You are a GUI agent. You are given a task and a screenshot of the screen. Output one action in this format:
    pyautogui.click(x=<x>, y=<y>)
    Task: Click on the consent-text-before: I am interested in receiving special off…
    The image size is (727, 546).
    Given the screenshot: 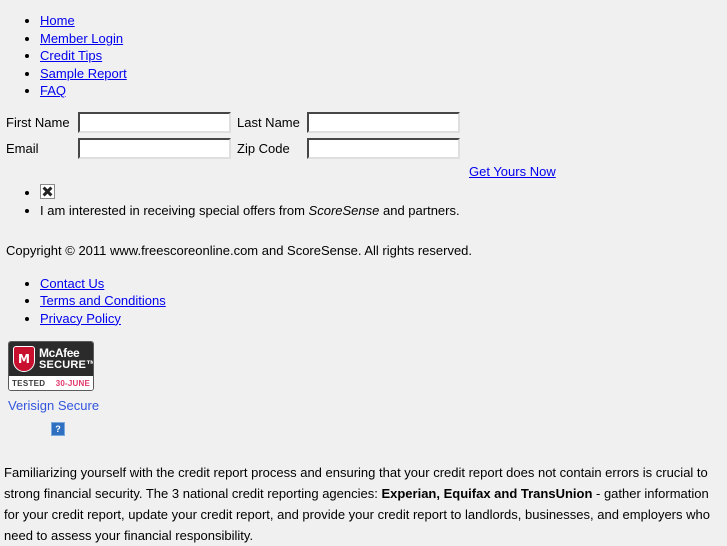 What is the action you would take?
    pyautogui.click(x=174, y=210)
    